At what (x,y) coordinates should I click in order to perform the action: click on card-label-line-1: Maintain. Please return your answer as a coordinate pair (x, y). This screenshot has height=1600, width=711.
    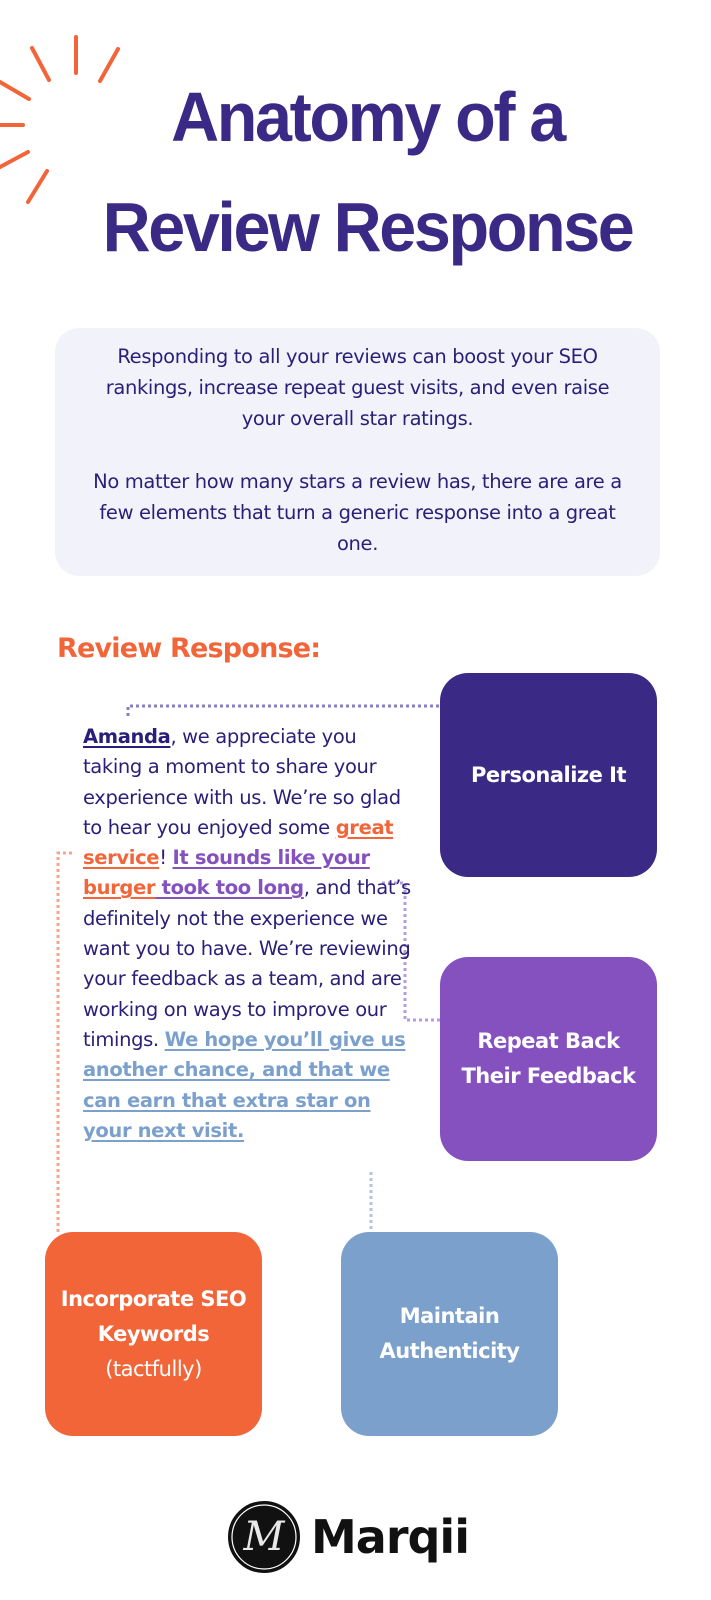
    Looking at the image, I should click on (449, 1316).